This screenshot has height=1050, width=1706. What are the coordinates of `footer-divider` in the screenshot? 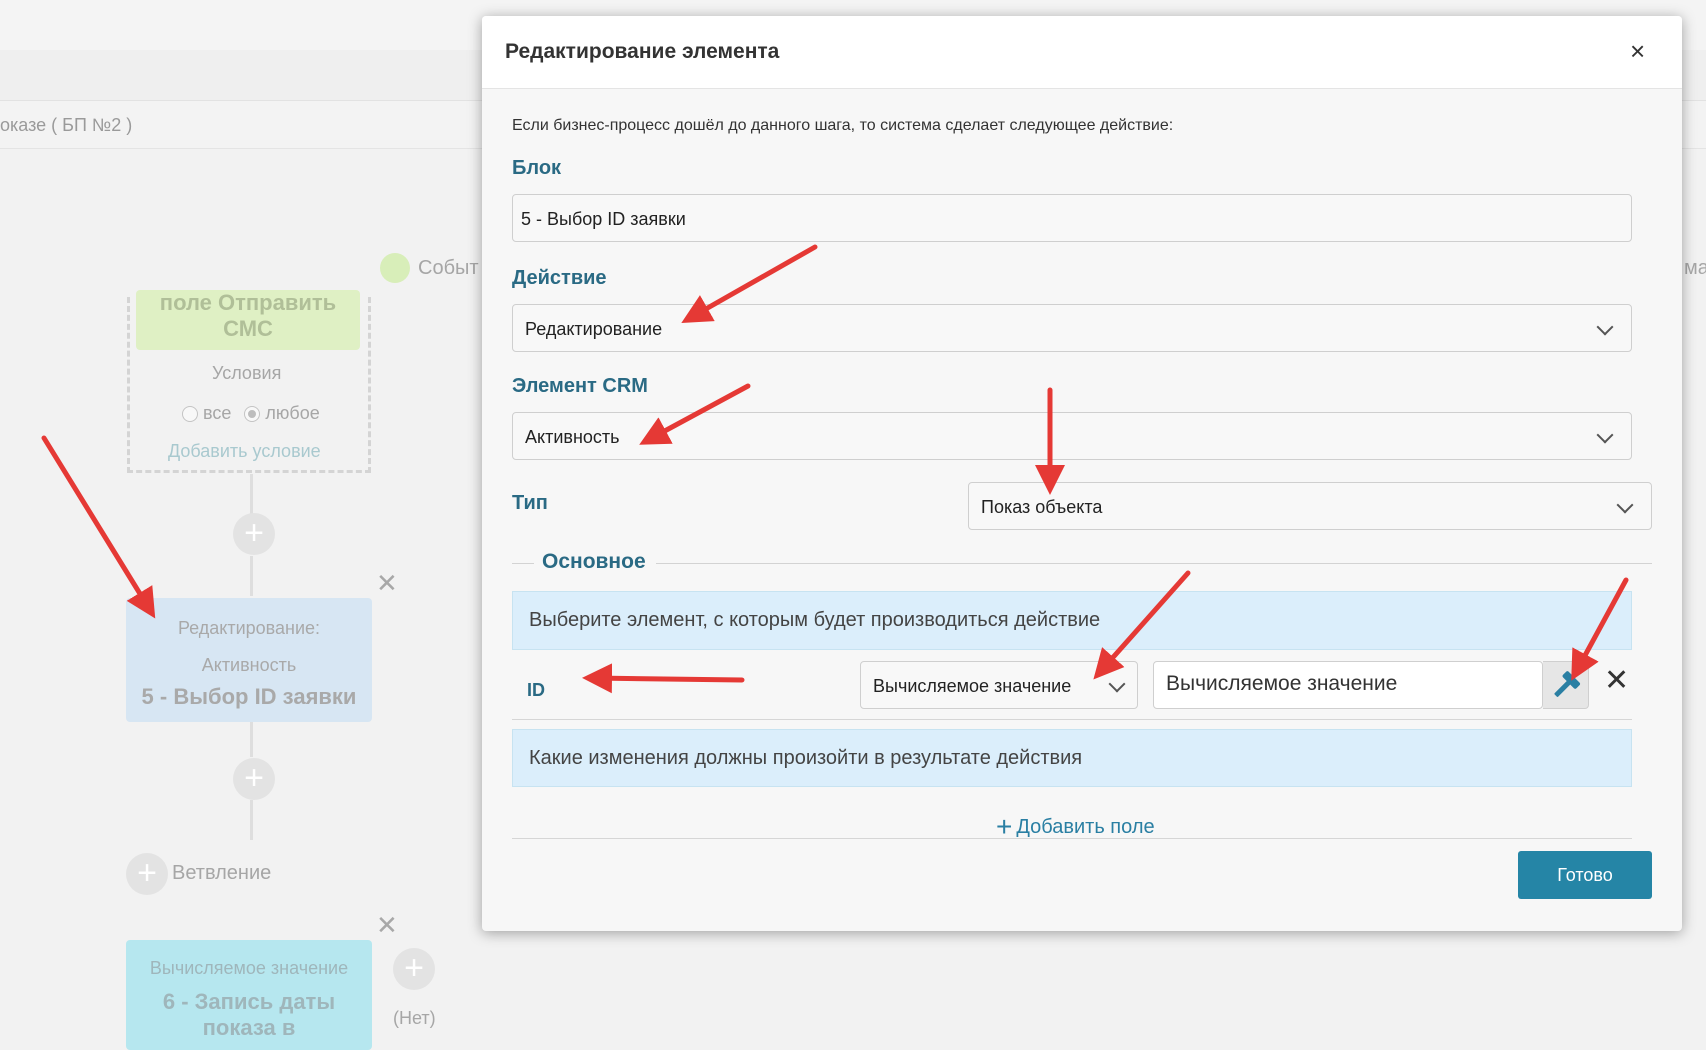 It's located at (1072, 838).